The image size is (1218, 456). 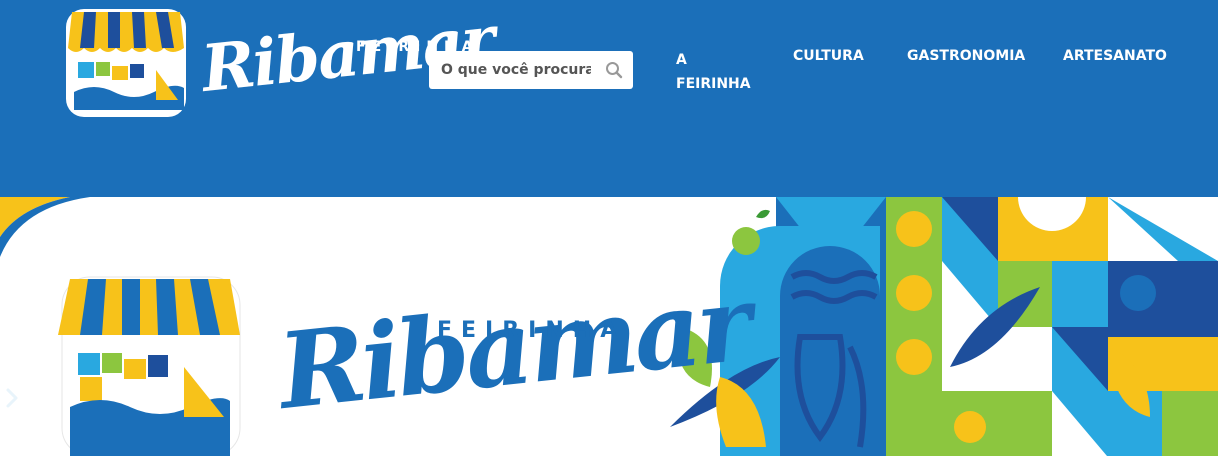 What do you see at coordinates (713, 72) in the screenshot?
I see `nav-item-a-feirinha: A FEIRINHA` at bounding box center [713, 72].